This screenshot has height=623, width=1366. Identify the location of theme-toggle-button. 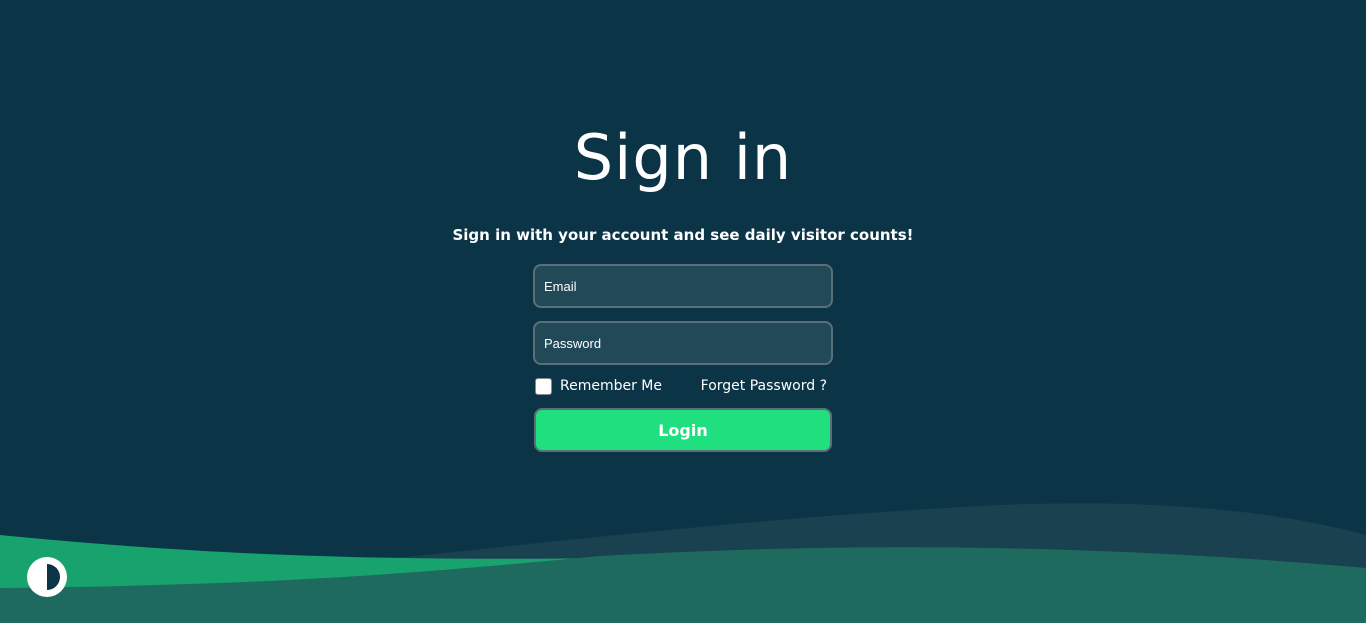
(47, 577).